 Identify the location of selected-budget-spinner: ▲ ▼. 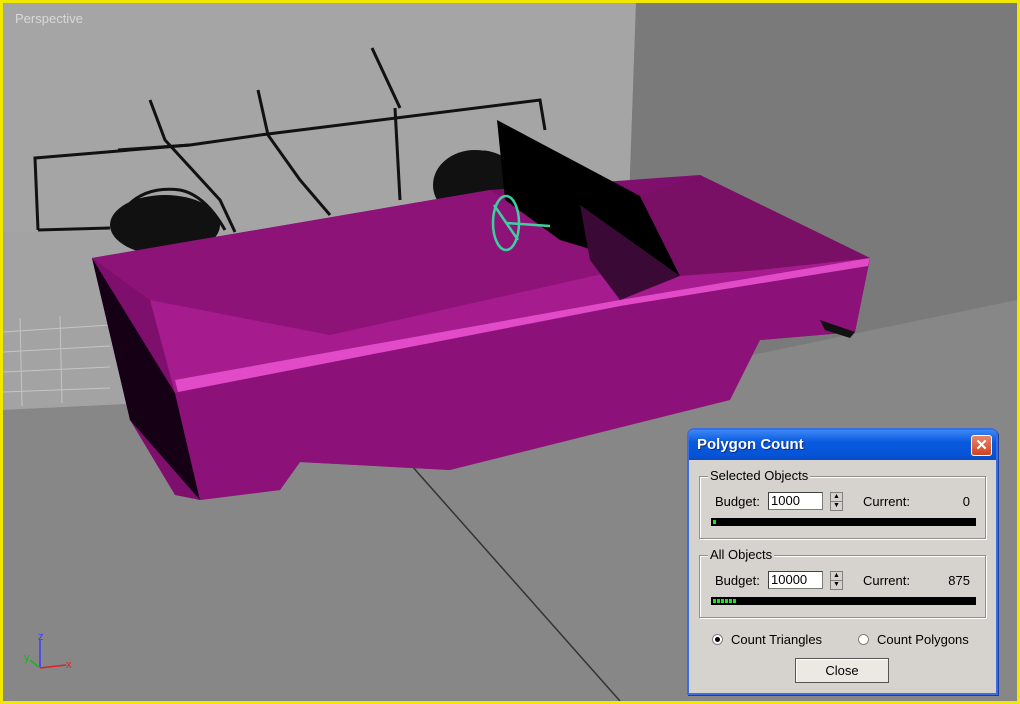
(836, 501).